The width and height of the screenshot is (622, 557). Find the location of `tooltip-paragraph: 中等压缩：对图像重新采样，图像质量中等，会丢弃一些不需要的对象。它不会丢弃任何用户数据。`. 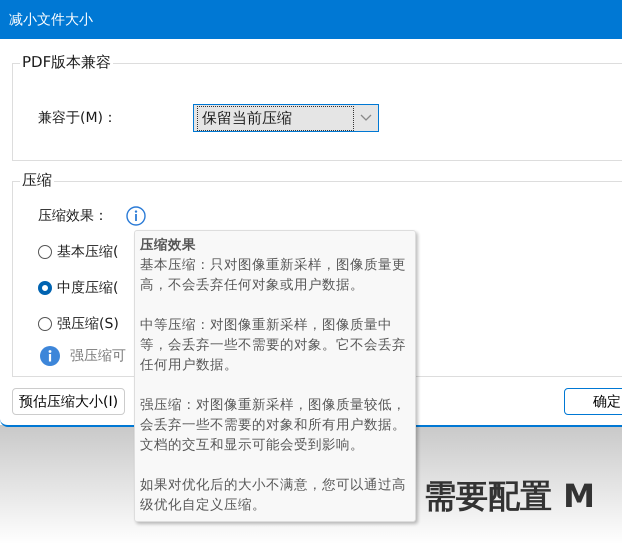

tooltip-paragraph: 中等压缩：对图像重新采样，图像质量中等，会丢弃一些不需要的对象。它不会丢弃任何用户数据。 is located at coordinates (273, 345).